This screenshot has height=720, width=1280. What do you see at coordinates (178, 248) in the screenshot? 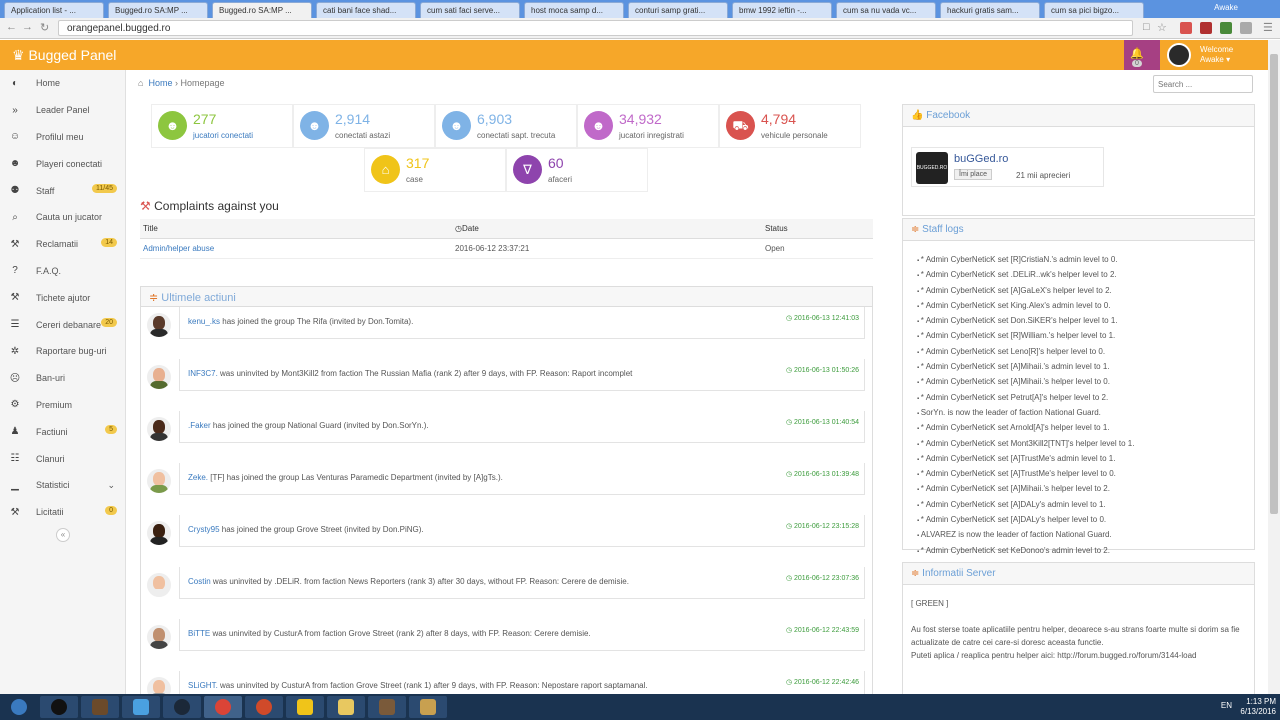
I see `complaint-link: Admin/helper abuse` at bounding box center [178, 248].